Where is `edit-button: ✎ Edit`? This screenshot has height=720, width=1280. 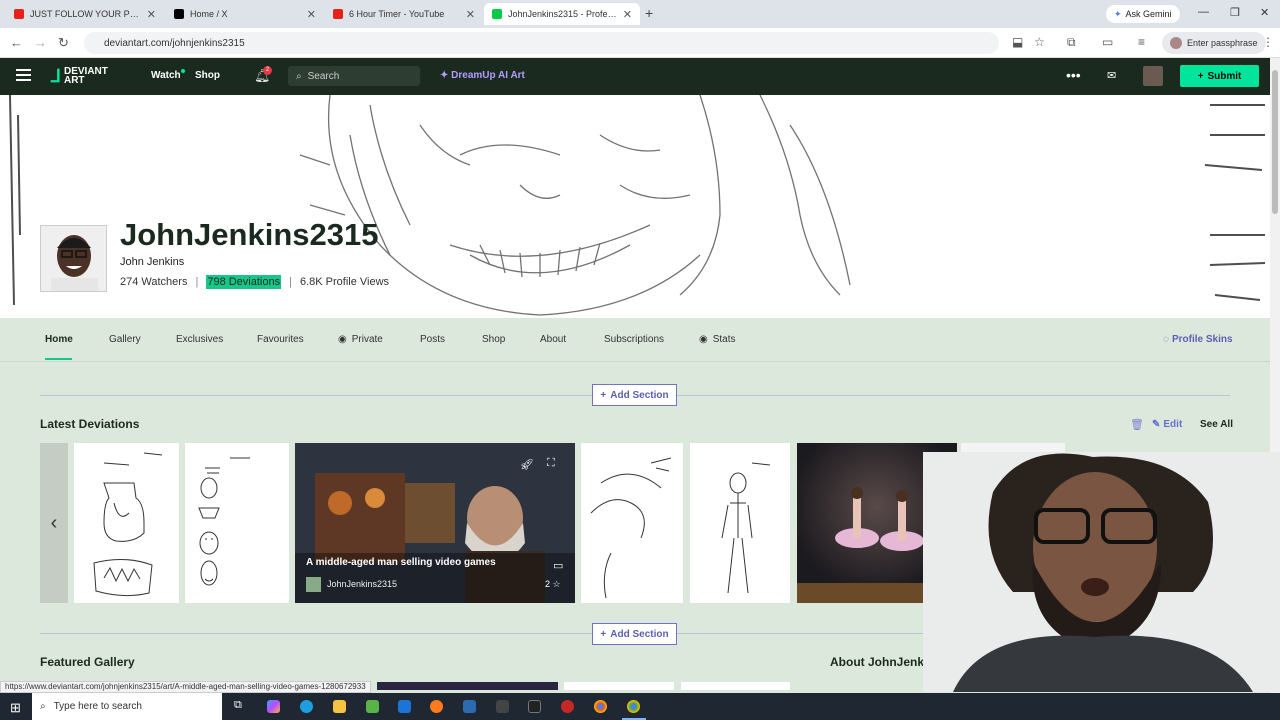
edit-button: ✎ Edit is located at coordinates (1167, 424).